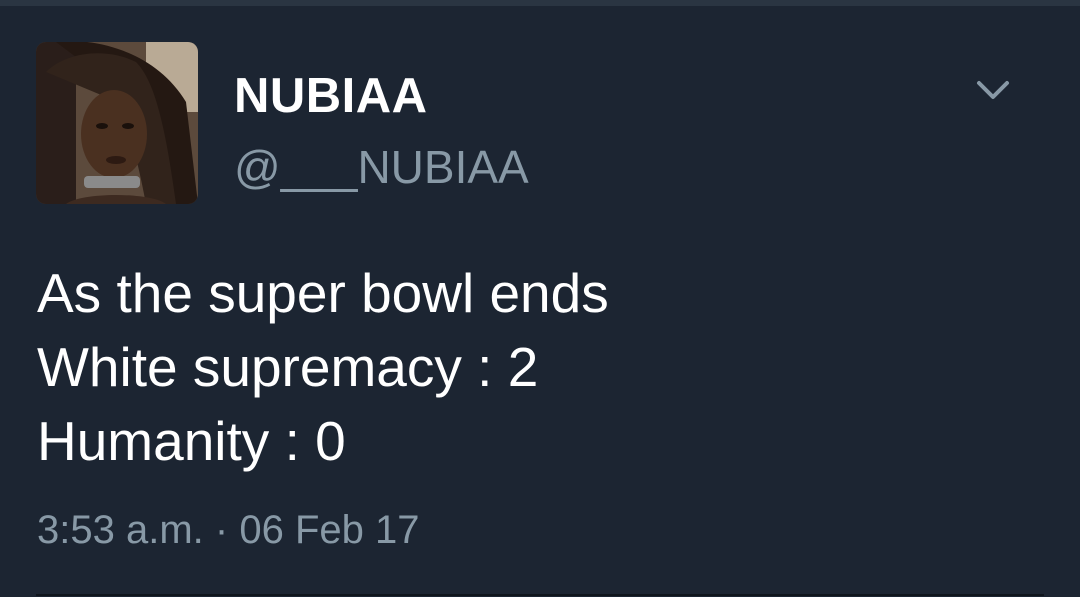 The width and height of the screenshot is (1080, 597). I want to click on tweet-date: 06 Feb 17, so click(329, 530).